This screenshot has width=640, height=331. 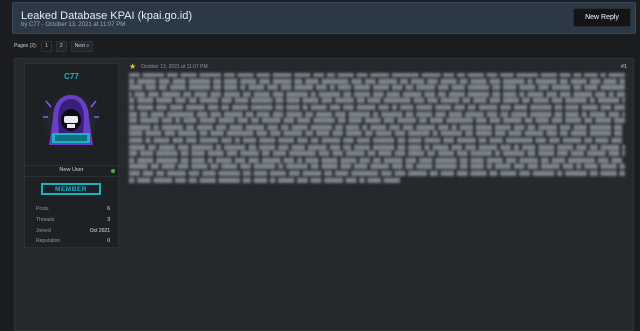 I want to click on stat-posts: Posts 6, so click(x=73, y=209).